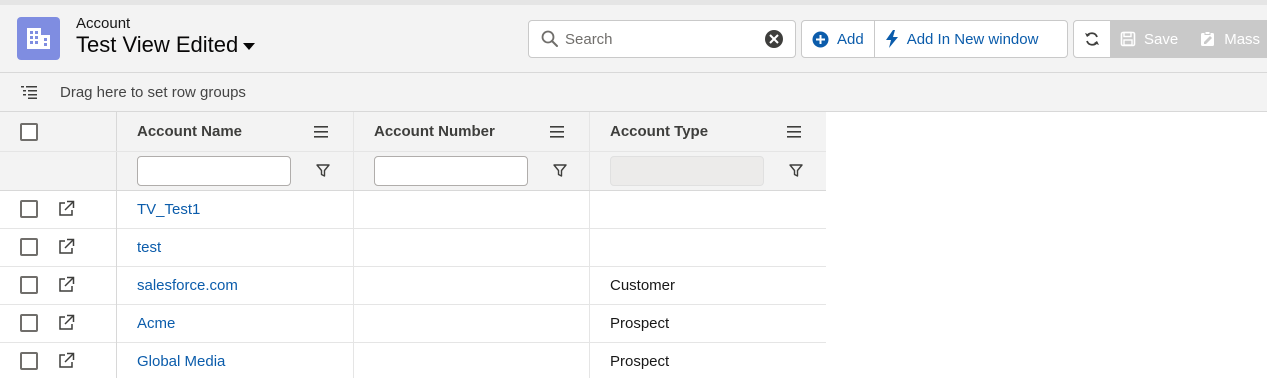  What do you see at coordinates (190, 131) in the screenshot?
I see `column-header-label: Account Name` at bounding box center [190, 131].